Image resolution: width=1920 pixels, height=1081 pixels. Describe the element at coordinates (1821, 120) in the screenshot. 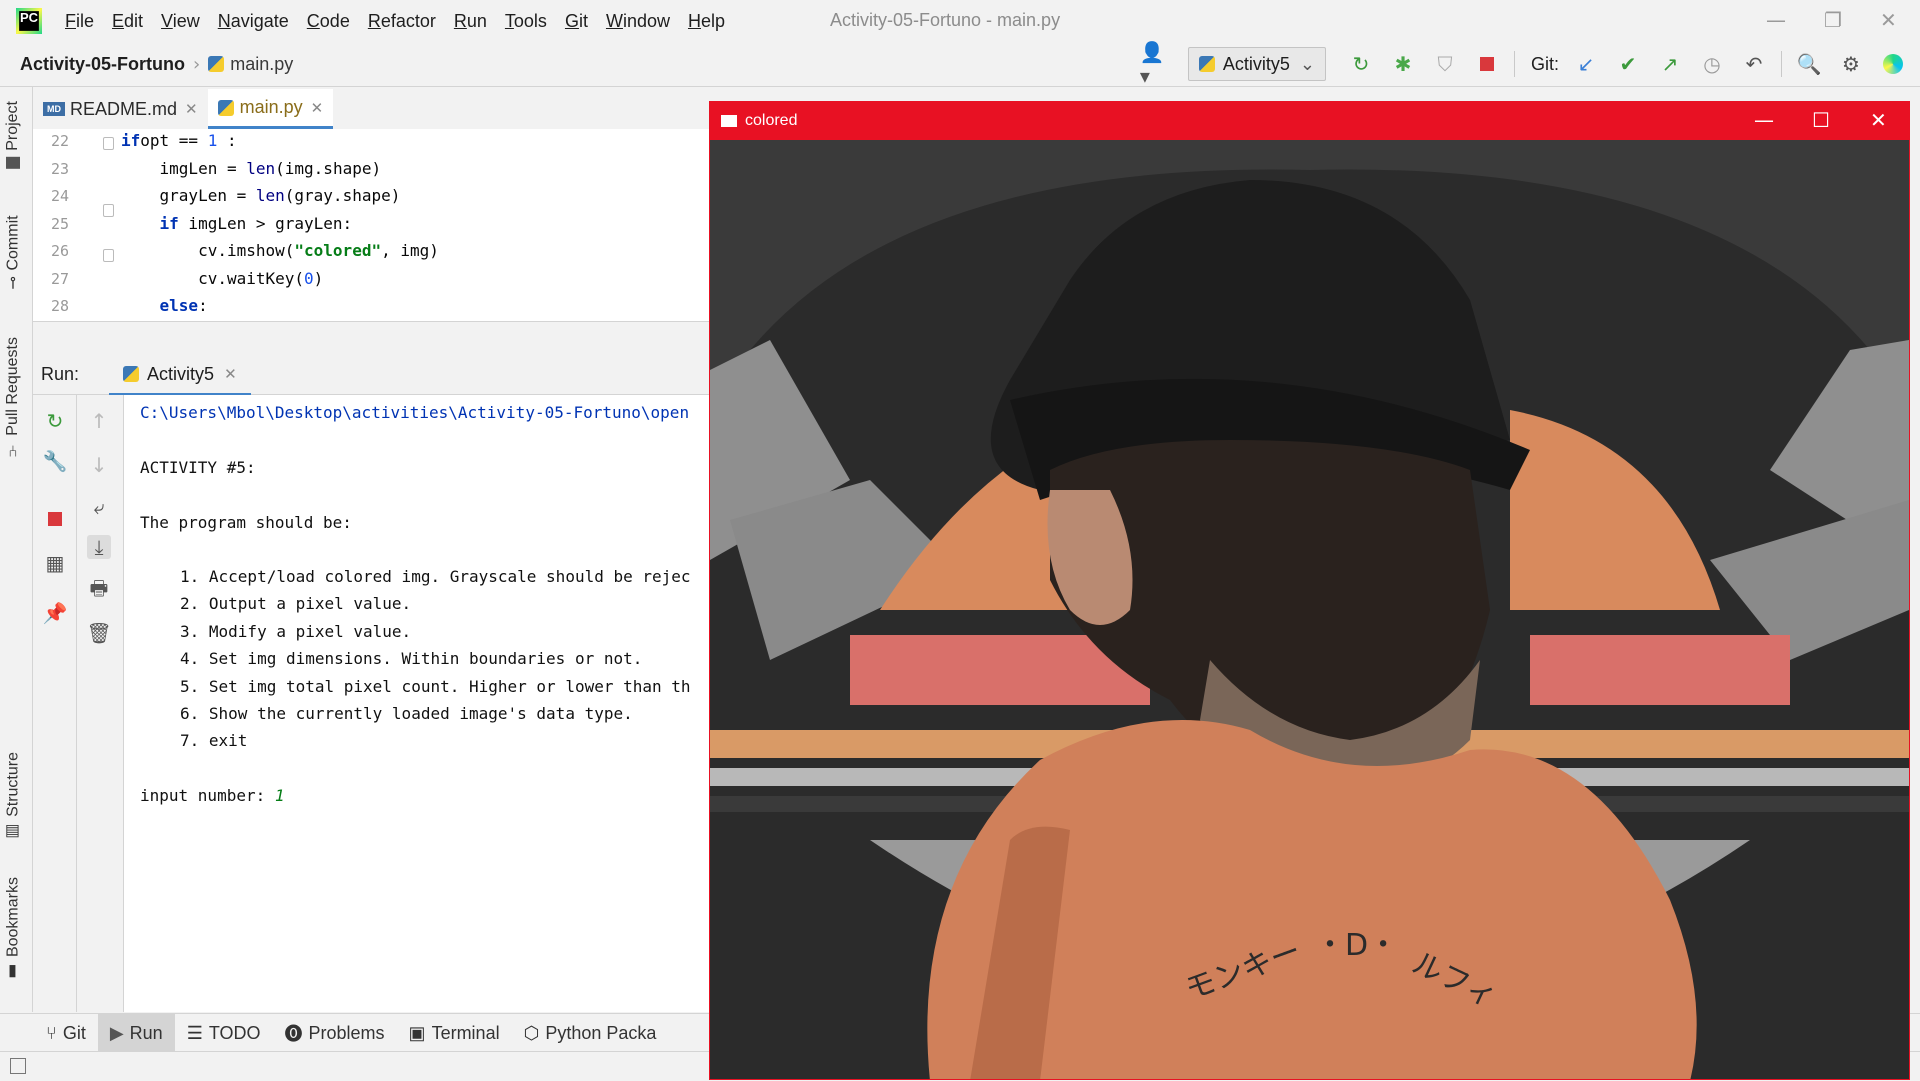

I see `maximize-icon: ☐` at that location.